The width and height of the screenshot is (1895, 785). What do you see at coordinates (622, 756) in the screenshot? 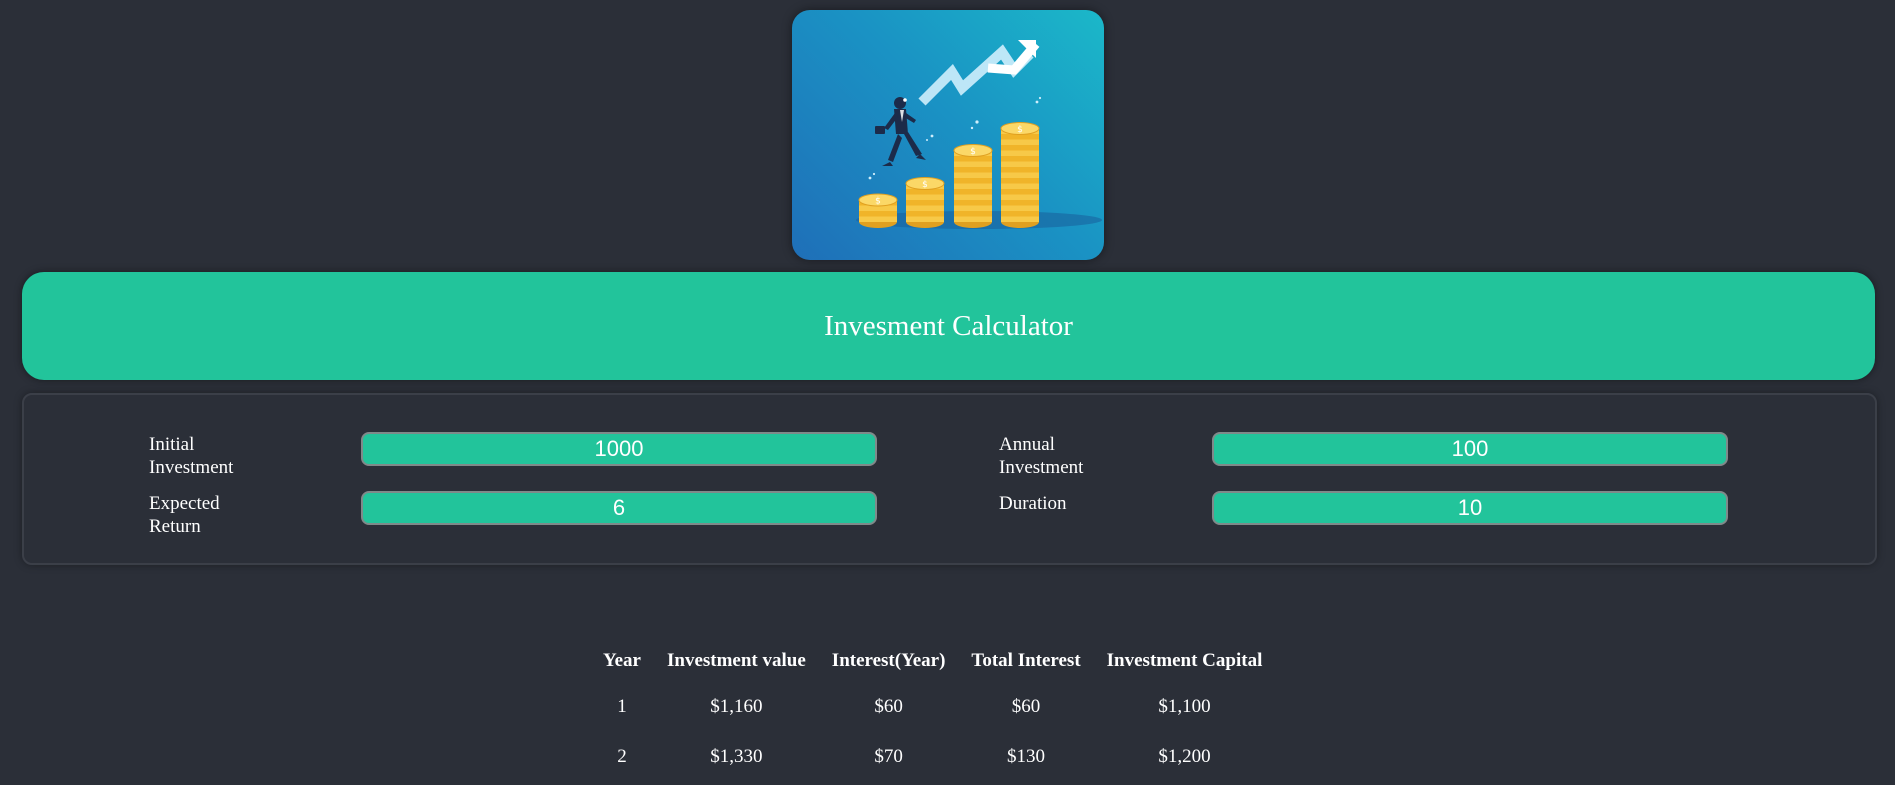
I see `year-cell: 2` at bounding box center [622, 756].